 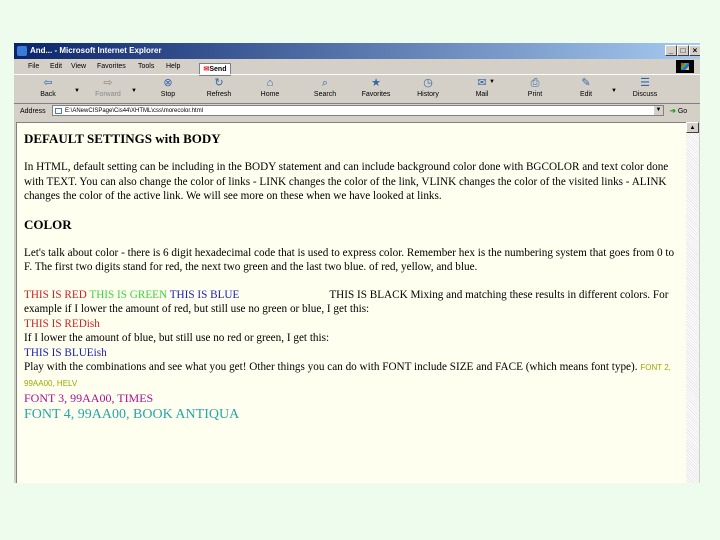 I want to click on print-button: ⎙ Print, so click(x=535, y=87).